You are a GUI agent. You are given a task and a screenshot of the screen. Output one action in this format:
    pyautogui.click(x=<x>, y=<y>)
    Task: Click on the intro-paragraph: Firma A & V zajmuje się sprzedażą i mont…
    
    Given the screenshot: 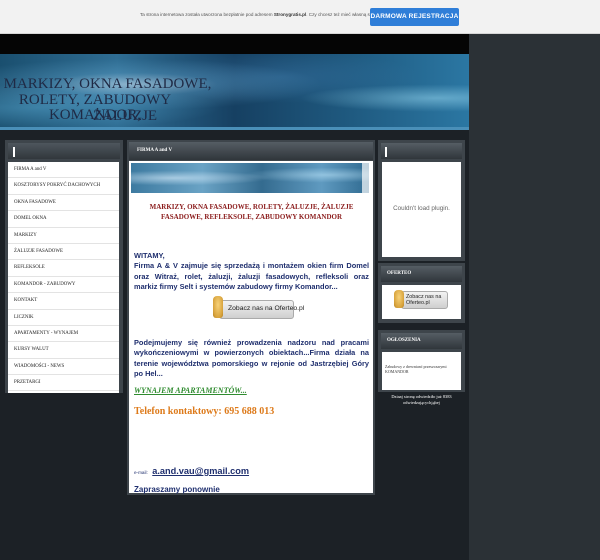 What is the action you would take?
    pyautogui.click(x=251, y=276)
    